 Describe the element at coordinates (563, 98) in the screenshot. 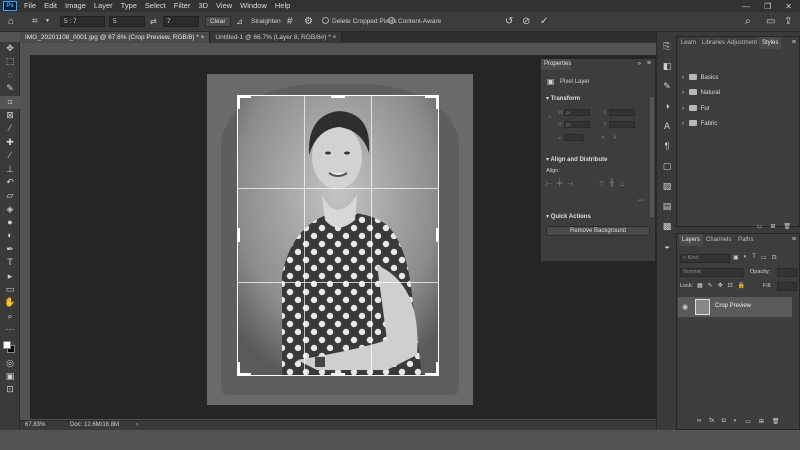

I see `transform-section-title: ▾ Transform` at that location.